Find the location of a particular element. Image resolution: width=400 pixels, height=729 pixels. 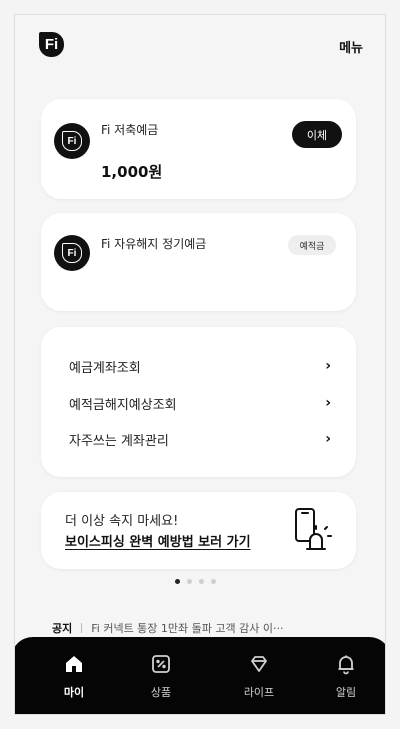

transfer-button: 이체 is located at coordinates (317, 134).